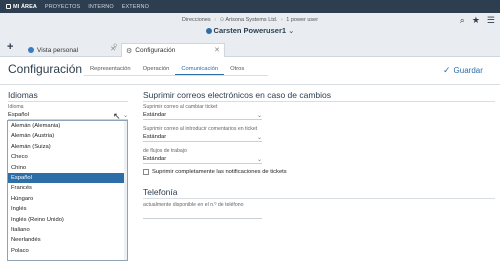  Describe the element at coordinates (16, 107) in the screenshot. I see `language-label: Idioma` at that location.